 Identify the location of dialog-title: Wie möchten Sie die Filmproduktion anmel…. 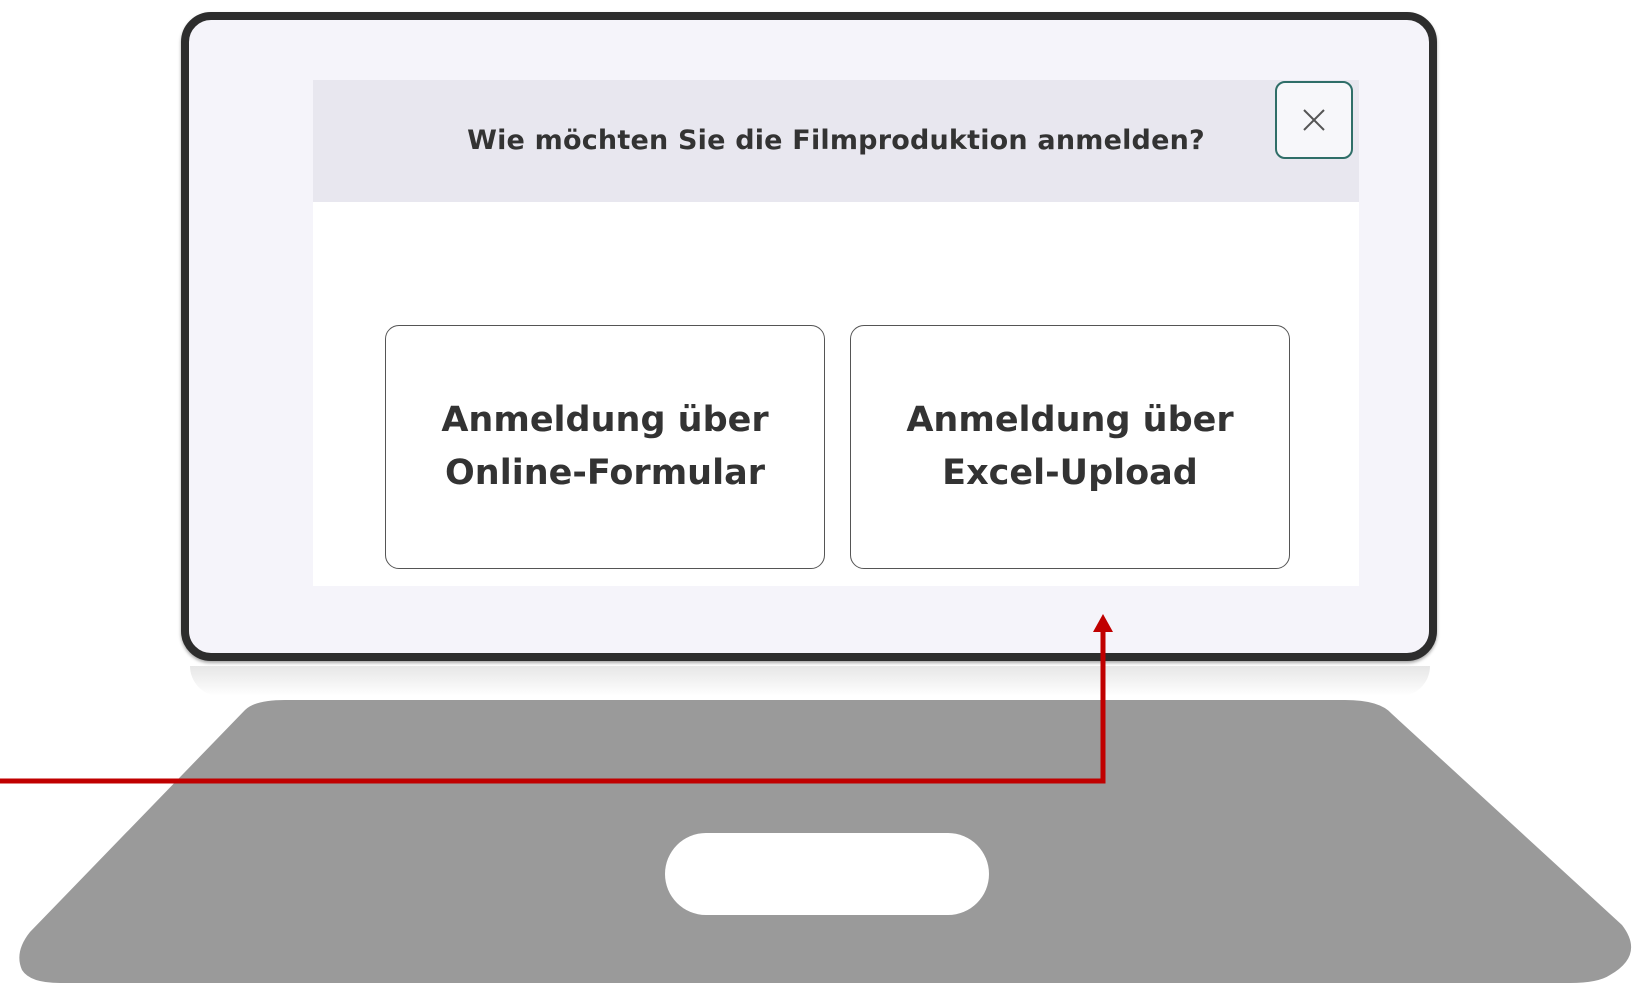
(836, 140).